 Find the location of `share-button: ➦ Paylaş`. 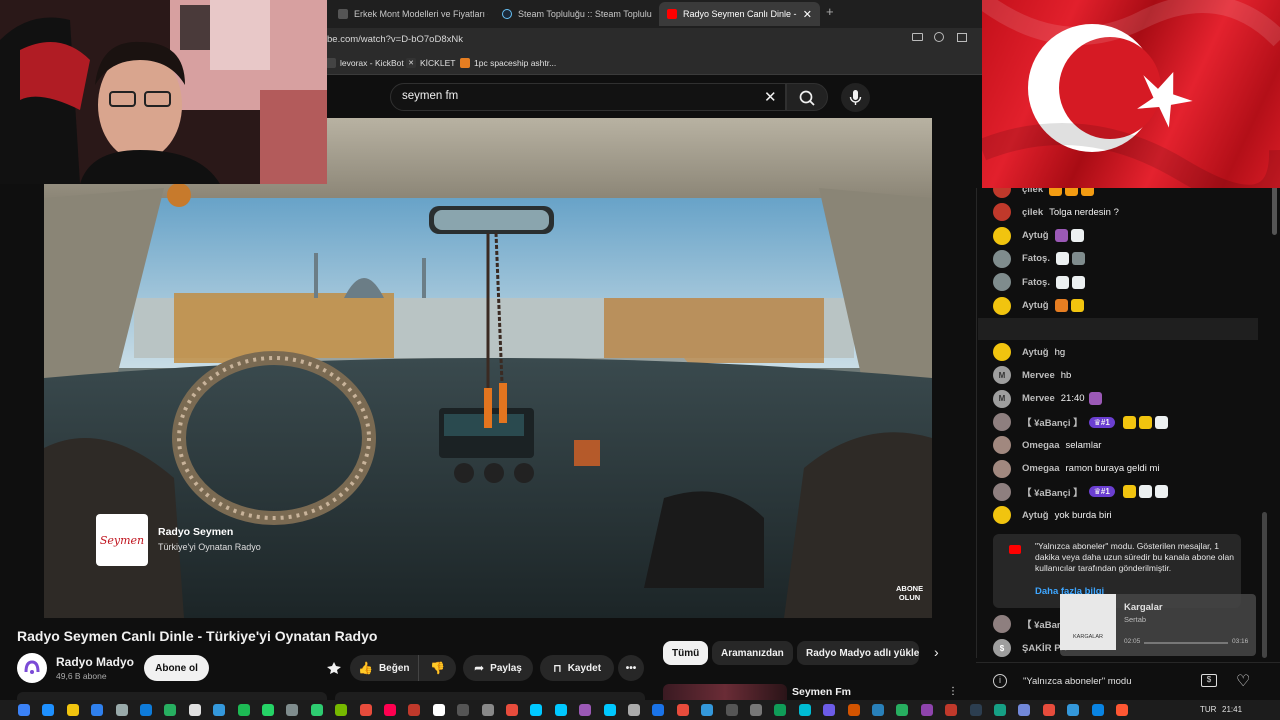

share-button: ➦ Paylaş is located at coordinates (498, 668).